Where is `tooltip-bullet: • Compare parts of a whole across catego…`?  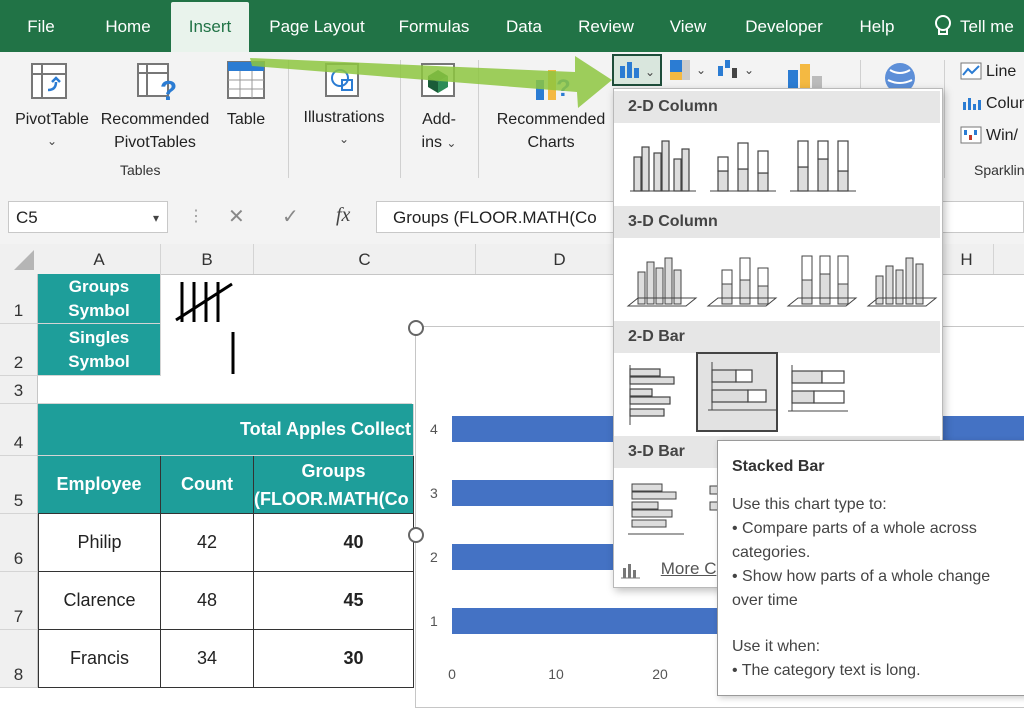 tooltip-bullet: • Compare parts of a whole across catego… is located at coordinates (854, 540).